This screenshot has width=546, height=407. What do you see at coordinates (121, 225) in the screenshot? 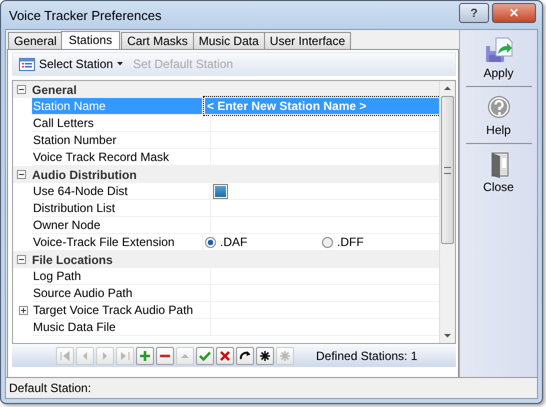
I see `property-name: Owner Node` at bounding box center [121, 225].